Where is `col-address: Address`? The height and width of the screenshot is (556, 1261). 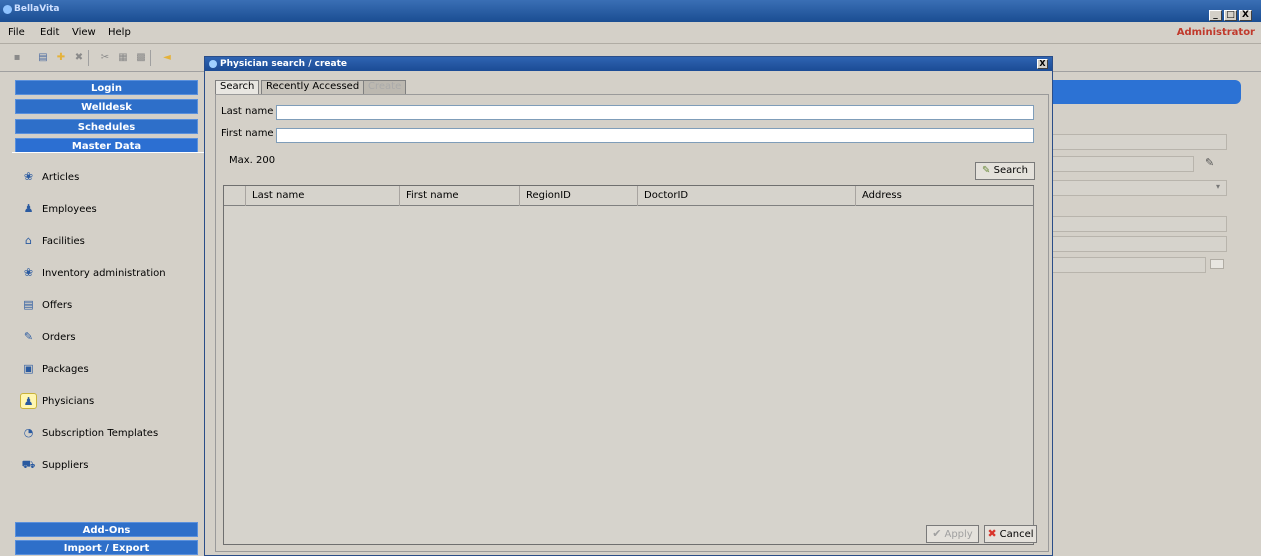 col-address: Address is located at coordinates (944, 196).